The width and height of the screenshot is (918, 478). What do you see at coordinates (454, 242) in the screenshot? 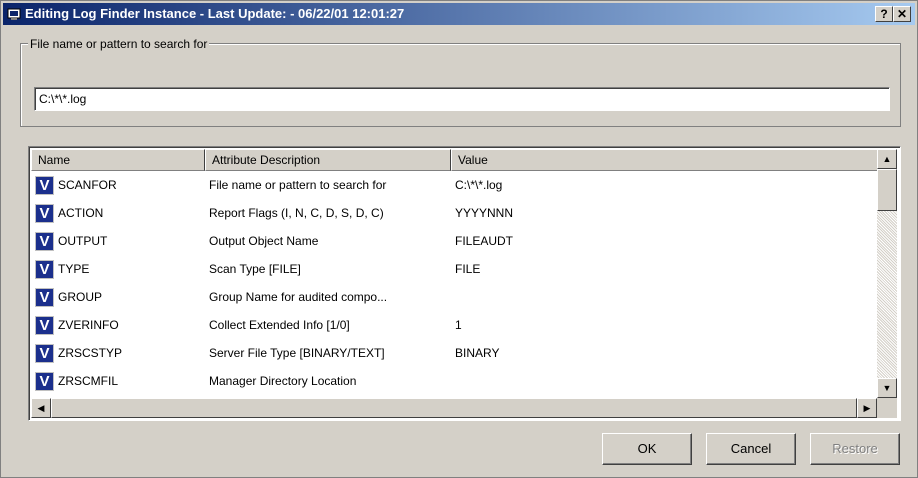
I see `table-row: V OUTPUT Output Object Name FILEAUDT` at bounding box center [454, 242].